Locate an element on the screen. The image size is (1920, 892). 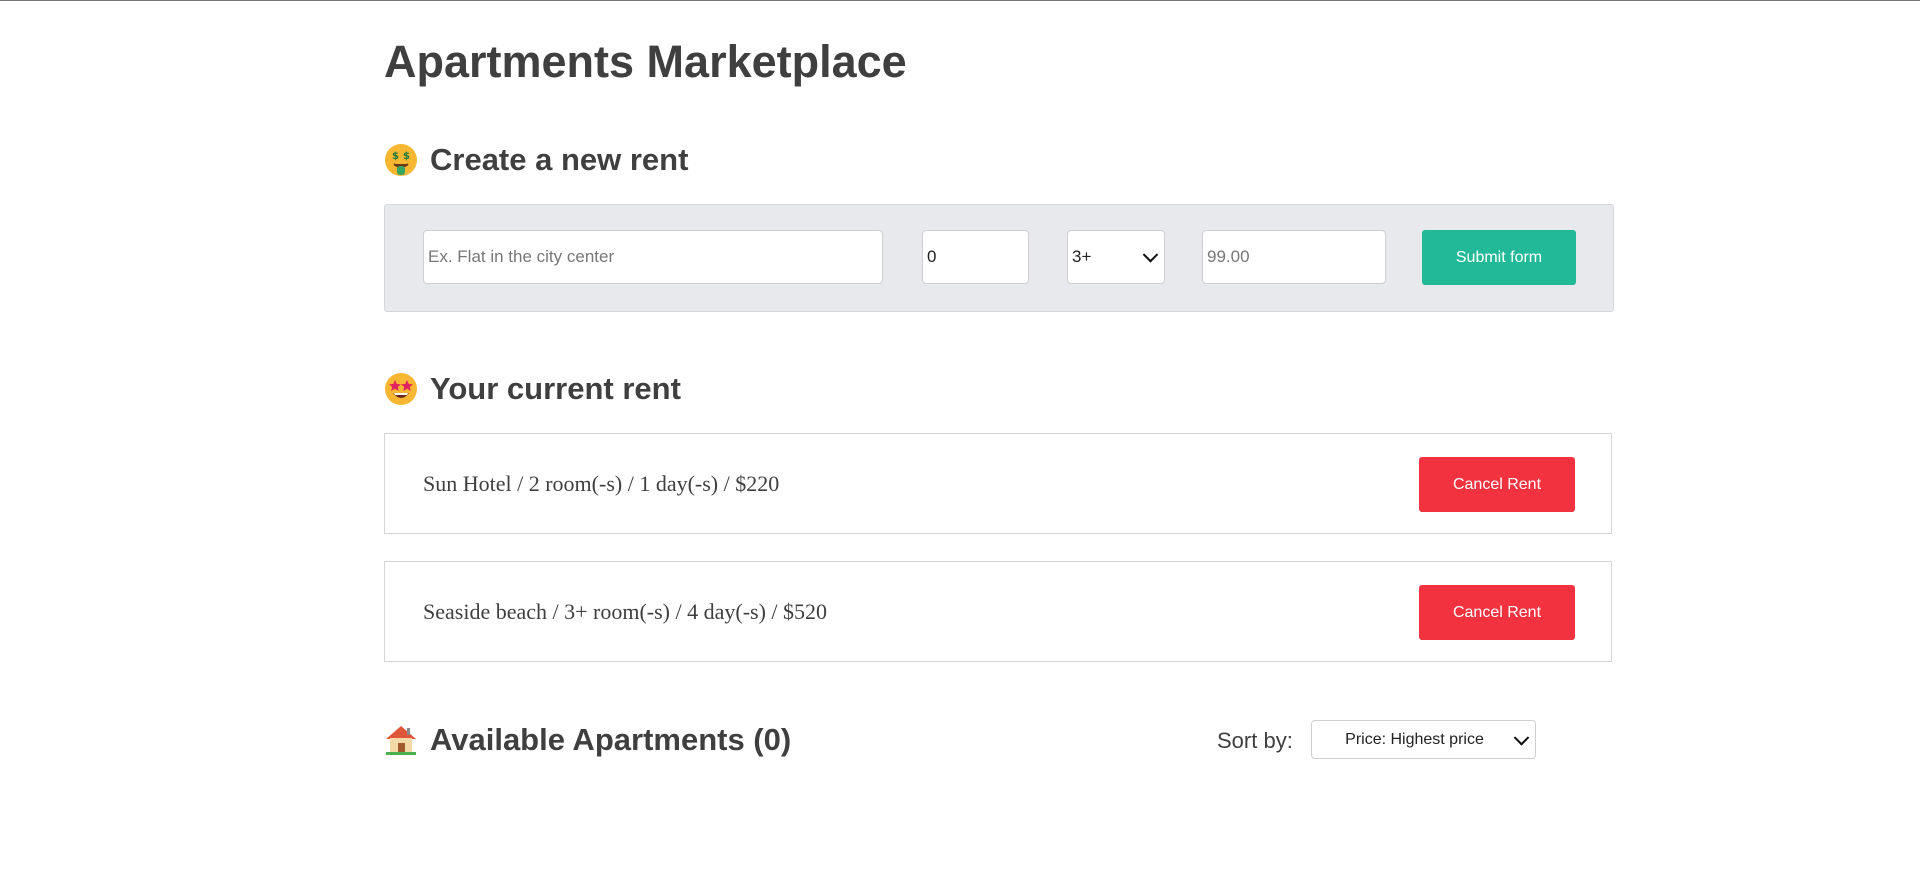
rent-rooms-select: 3+ is located at coordinates (1116, 257).